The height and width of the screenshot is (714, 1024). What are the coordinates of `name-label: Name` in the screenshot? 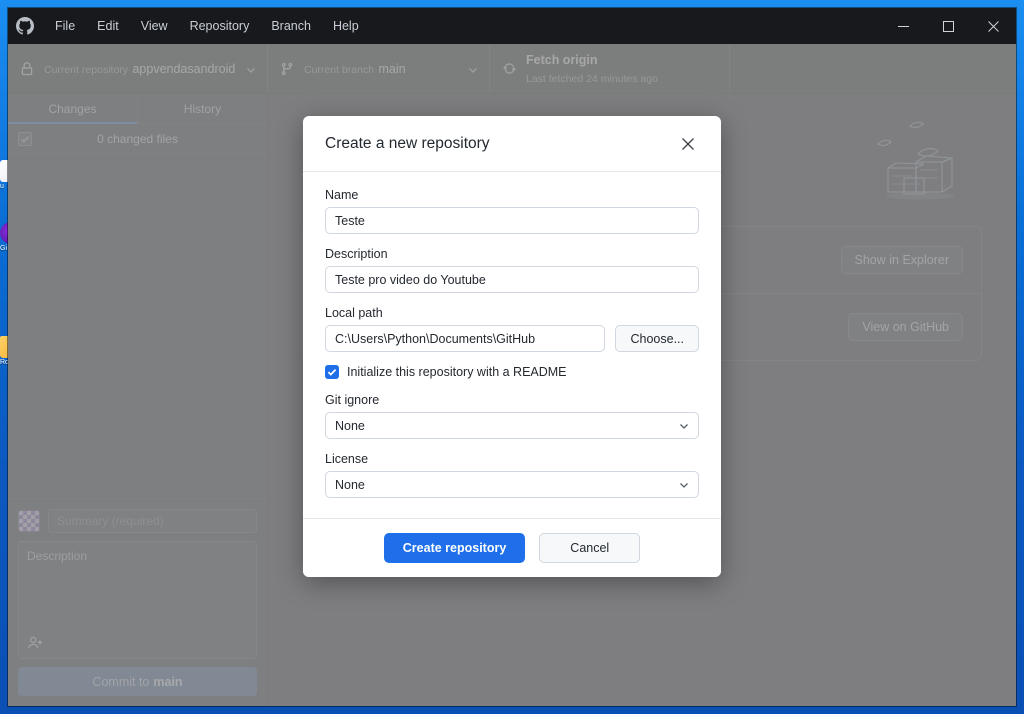 It's located at (342, 195).